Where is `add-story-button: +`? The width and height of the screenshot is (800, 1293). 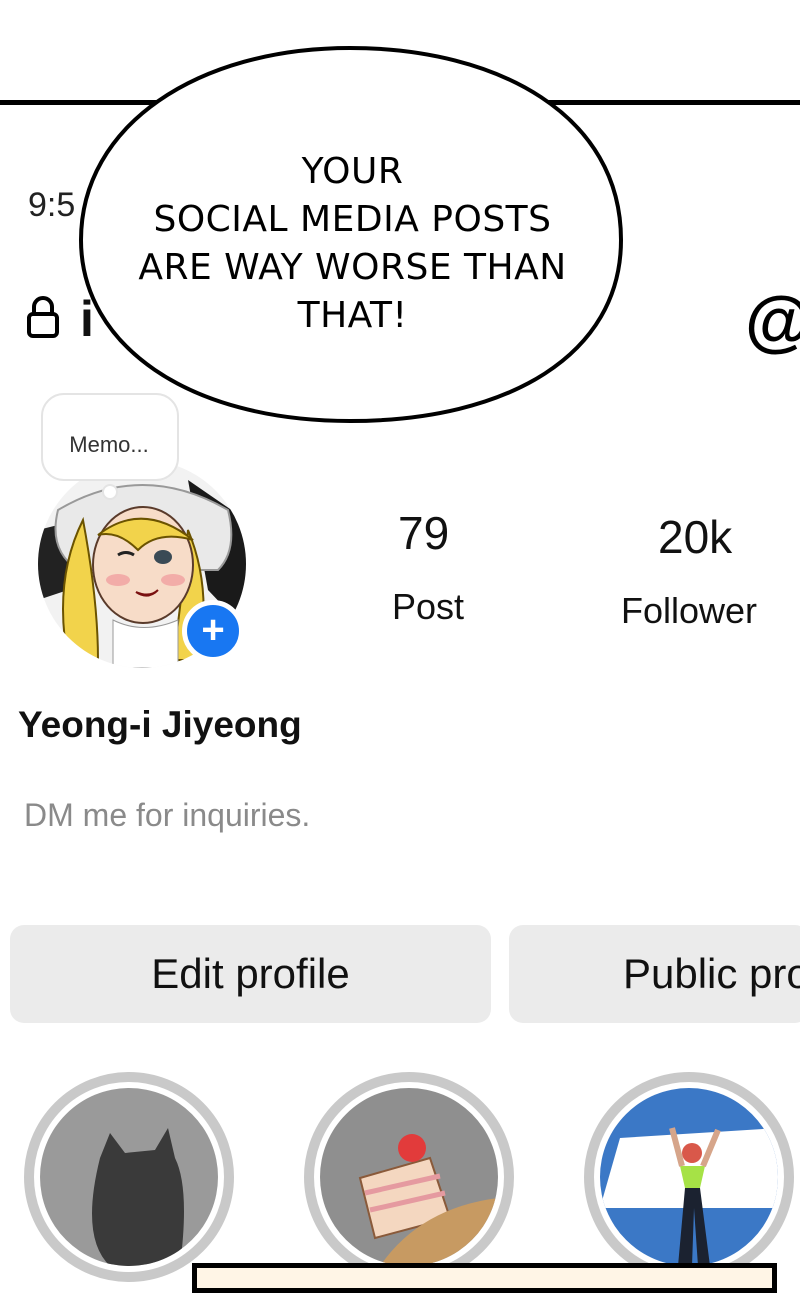 add-story-button: + is located at coordinates (213, 631).